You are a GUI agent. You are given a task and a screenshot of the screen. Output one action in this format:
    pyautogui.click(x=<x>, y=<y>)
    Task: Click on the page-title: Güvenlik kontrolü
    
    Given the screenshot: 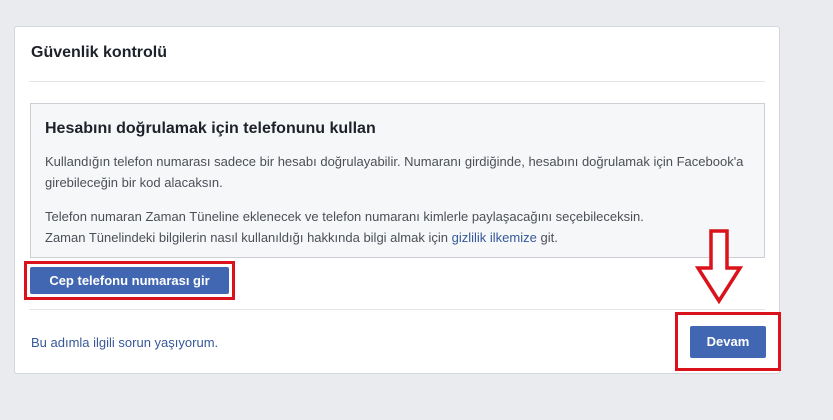 What is the action you would take?
    pyautogui.click(x=99, y=52)
    